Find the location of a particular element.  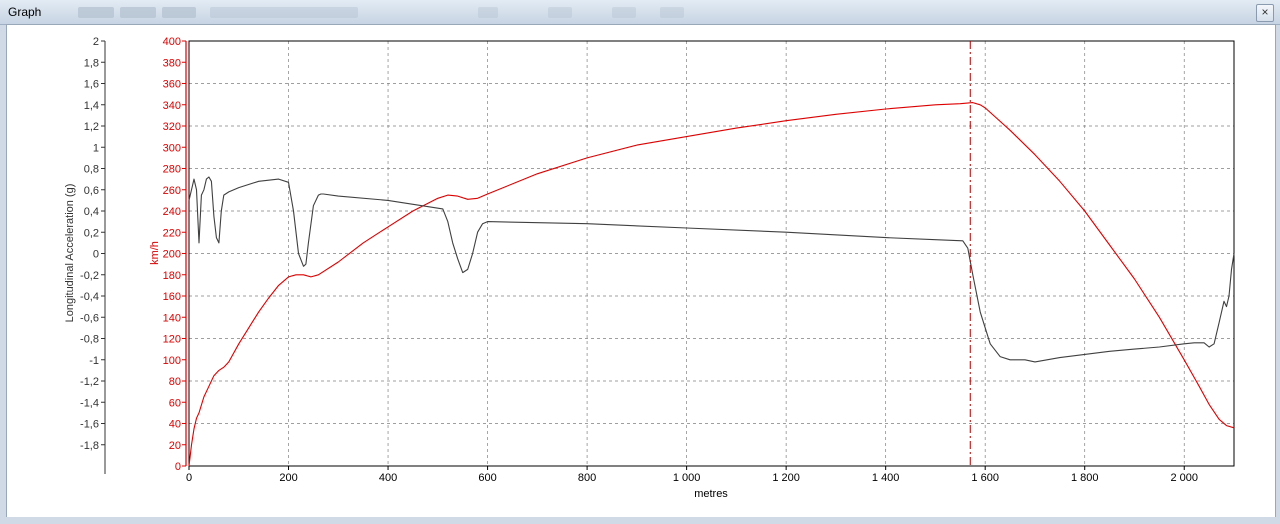

speed-tick-label: 80 is located at coordinates (175, 382).